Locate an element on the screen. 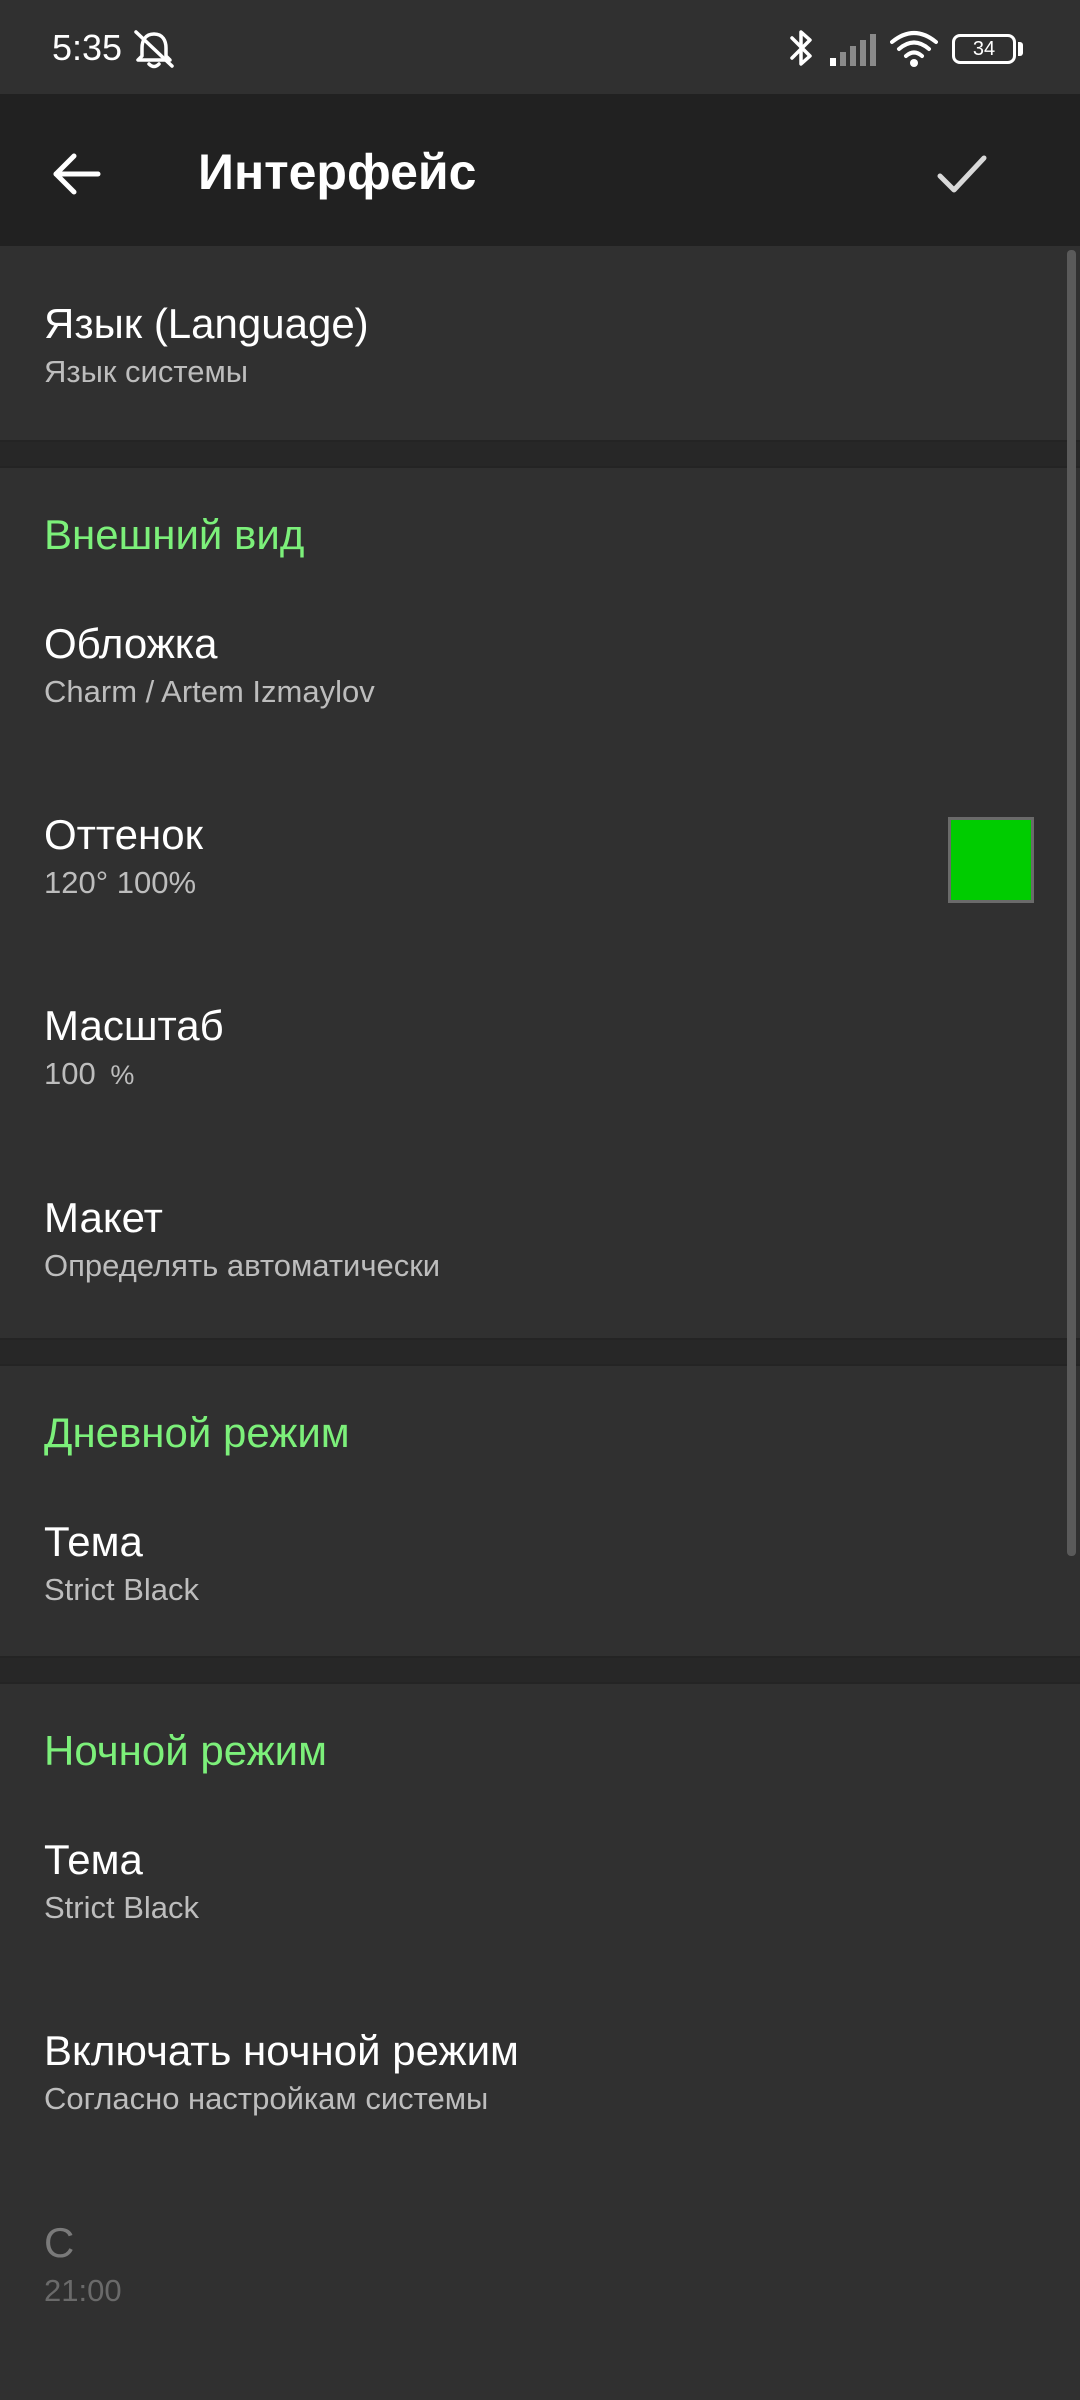 The image size is (1080, 2400). check-icon is located at coordinates (962, 174).